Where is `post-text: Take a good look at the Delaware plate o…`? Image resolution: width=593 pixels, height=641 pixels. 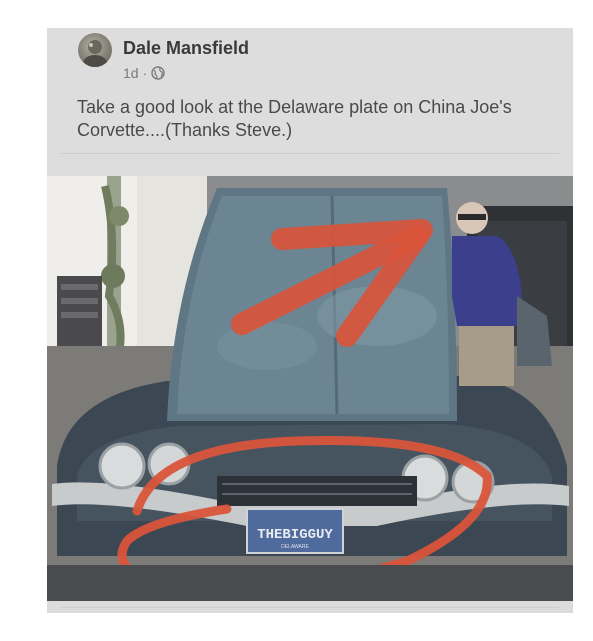 post-text: Take a good look at the Delaware plate o… is located at coordinates (294, 118).